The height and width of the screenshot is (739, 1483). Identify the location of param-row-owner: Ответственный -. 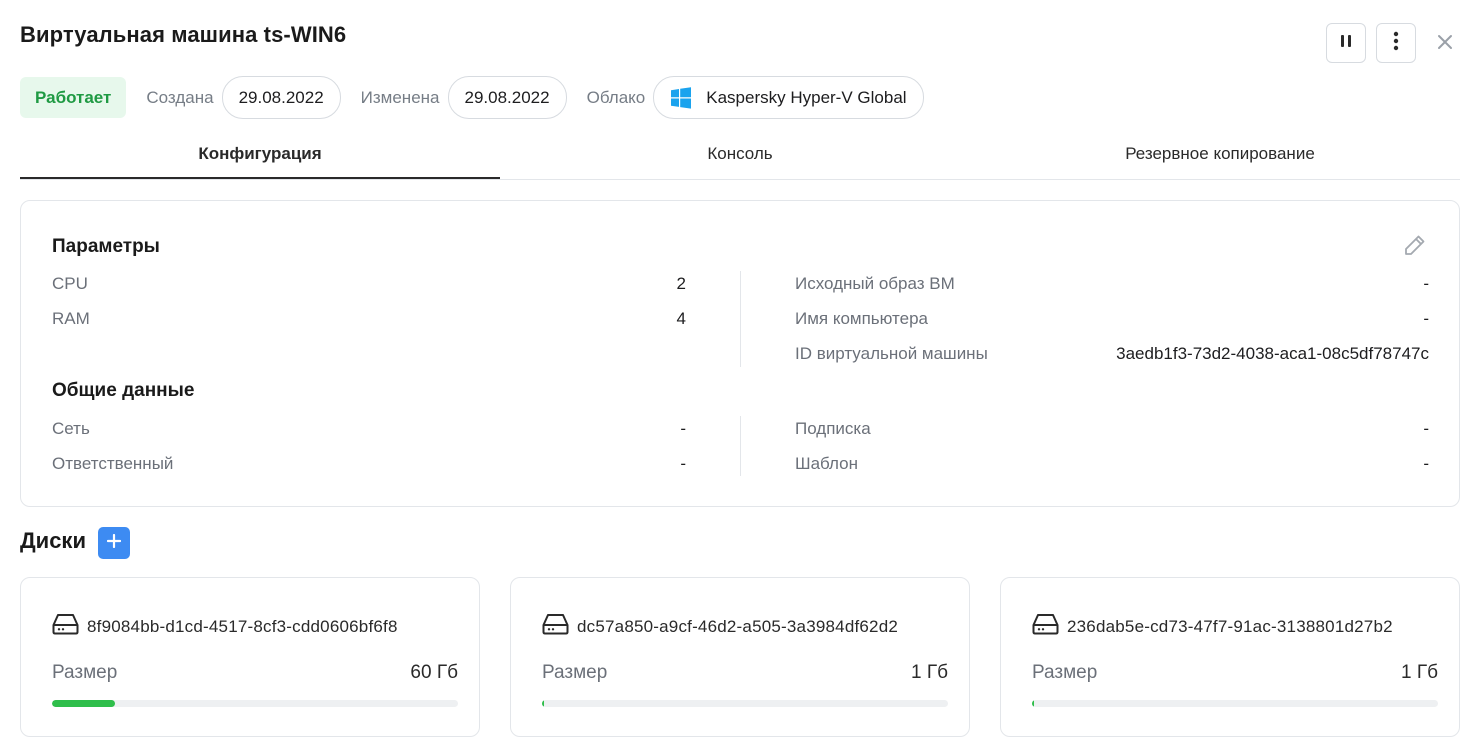
(369, 464).